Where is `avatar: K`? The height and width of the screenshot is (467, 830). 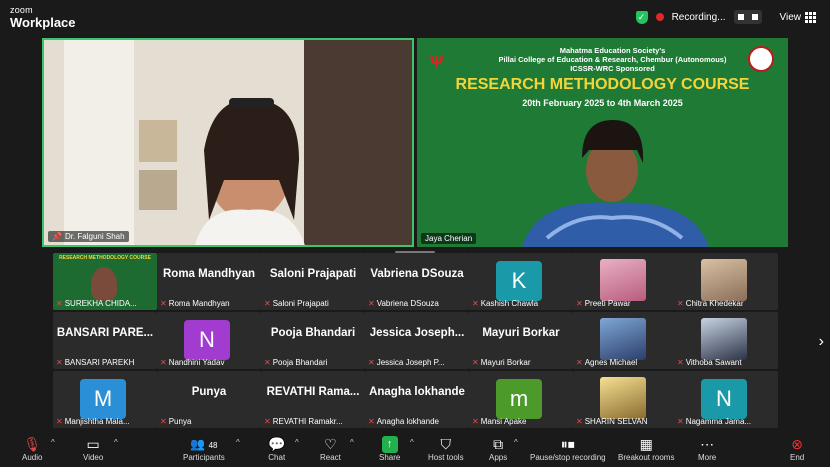 avatar: K is located at coordinates (519, 281).